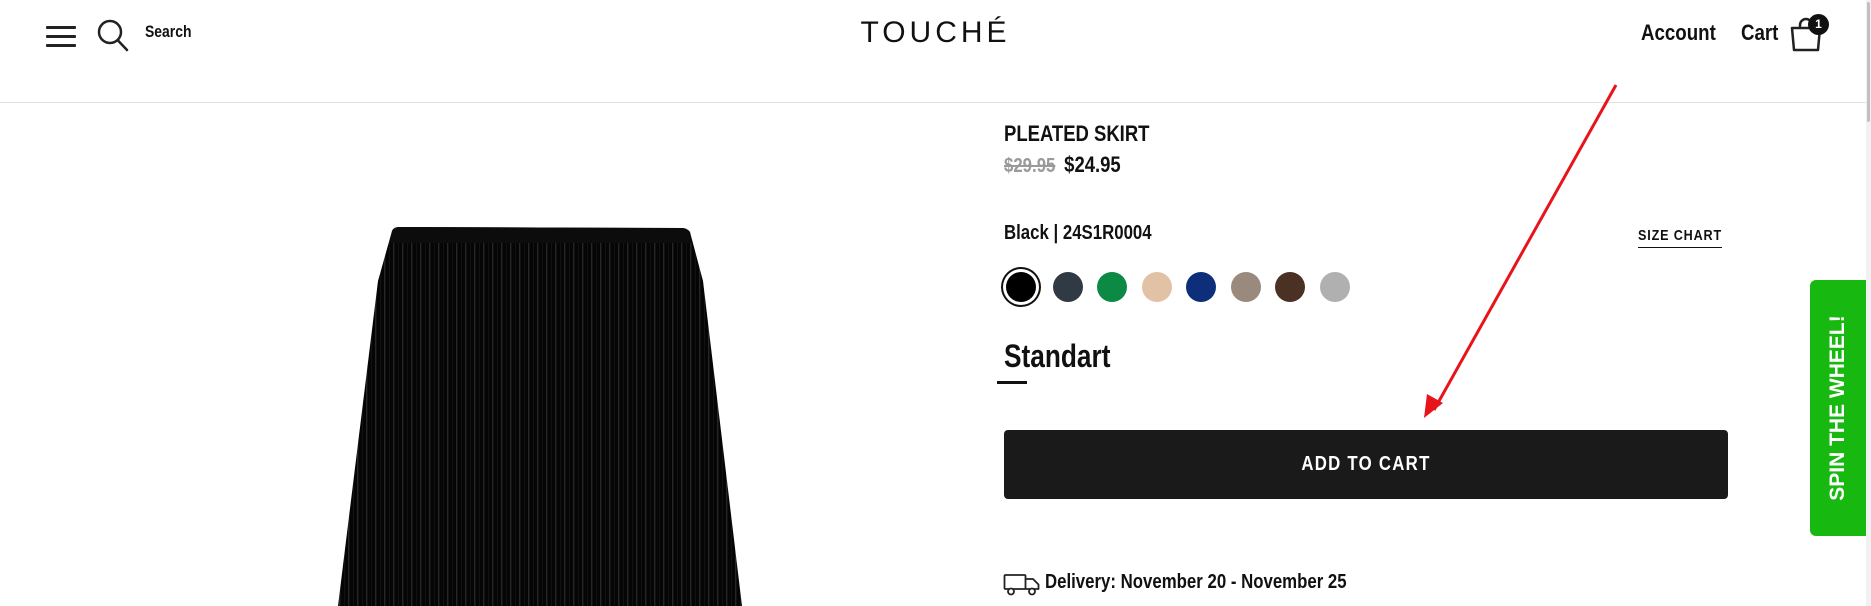  Describe the element at coordinates (1759, 33) in the screenshot. I see `cart-link: Cart` at that location.